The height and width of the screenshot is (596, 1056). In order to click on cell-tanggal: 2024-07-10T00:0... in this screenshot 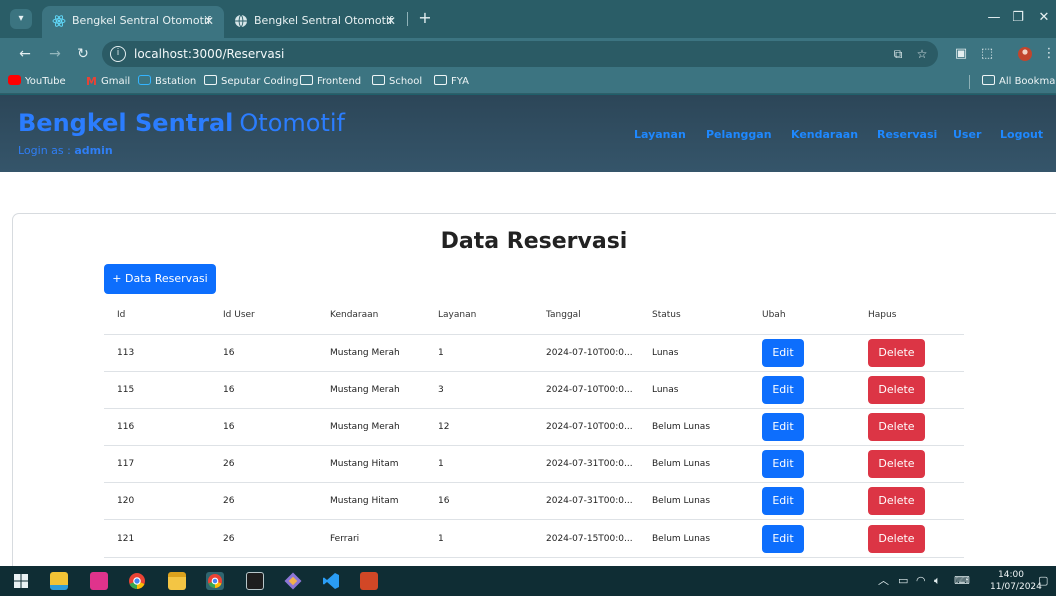, I will do `click(589, 390)`.